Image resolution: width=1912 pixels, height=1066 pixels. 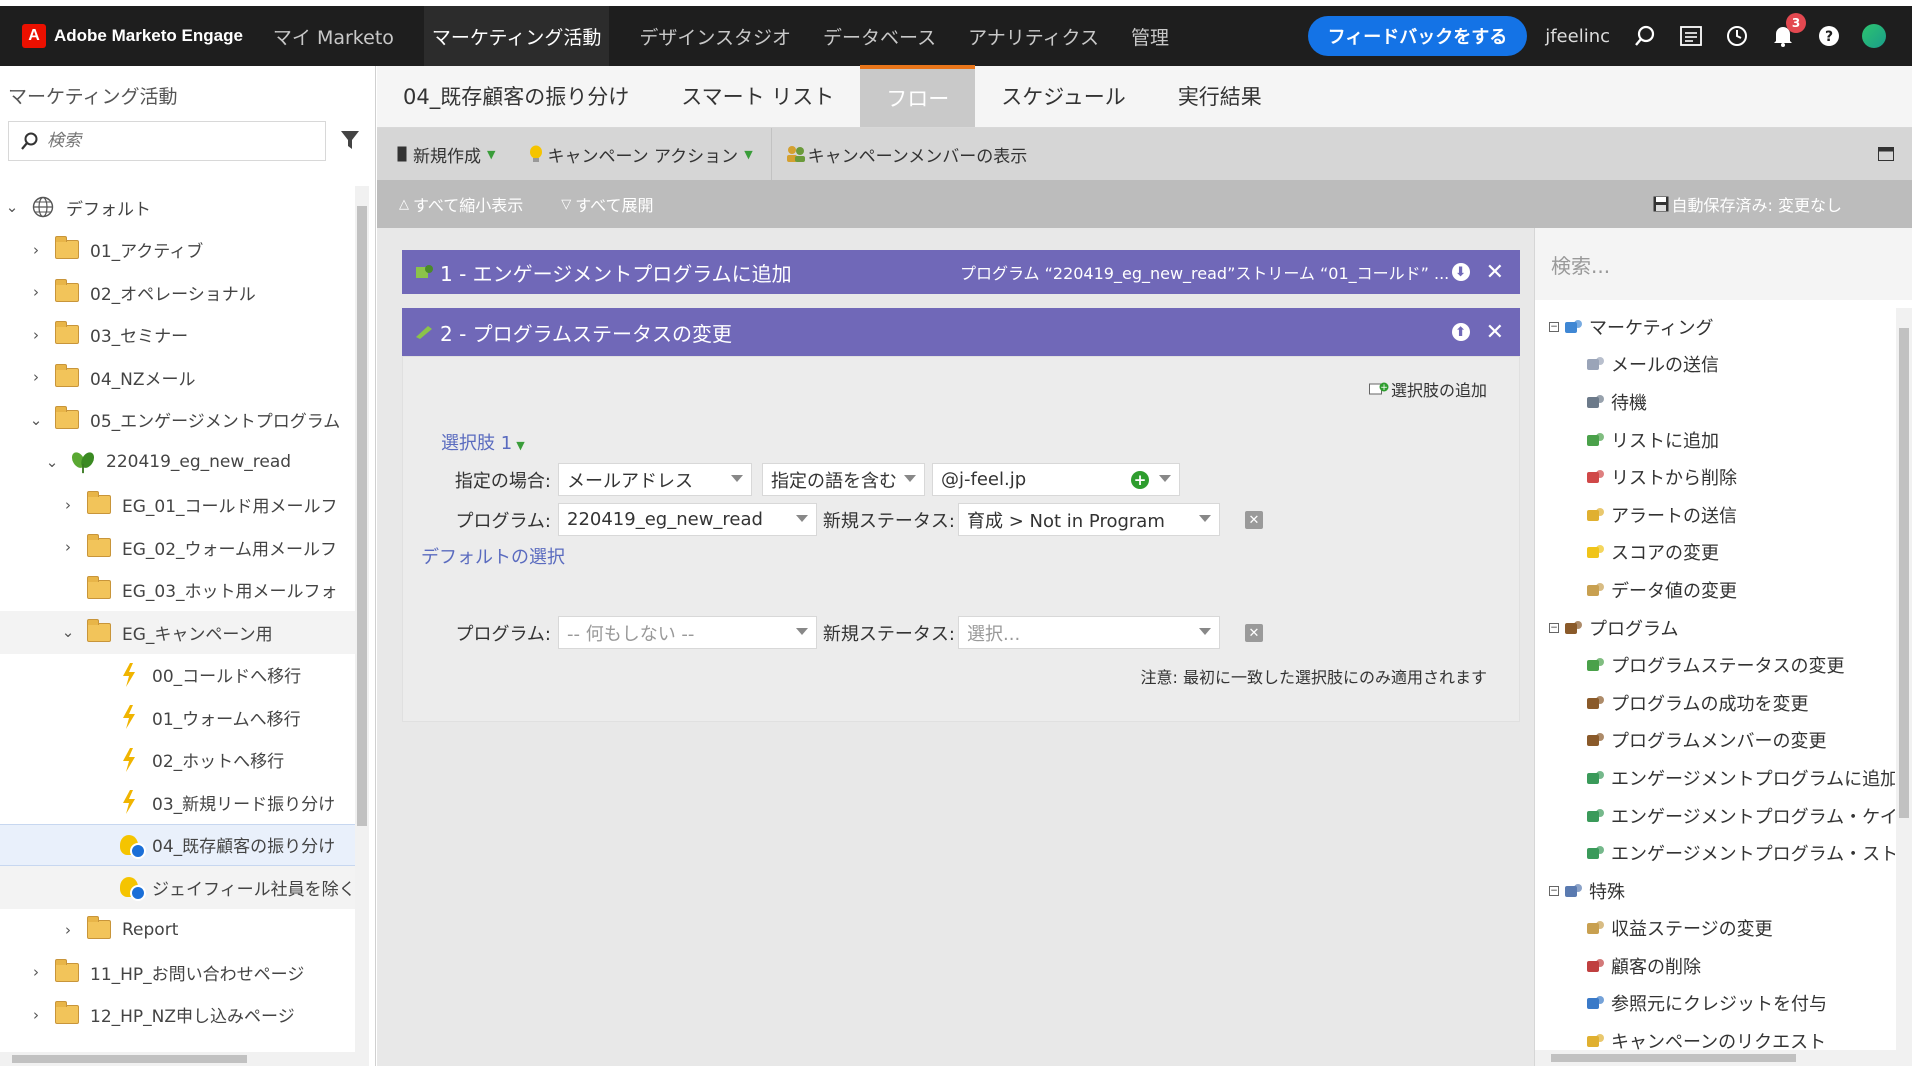 What do you see at coordinates (1737, 36) in the screenshot?
I see `history-icon` at bounding box center [1737, 36].